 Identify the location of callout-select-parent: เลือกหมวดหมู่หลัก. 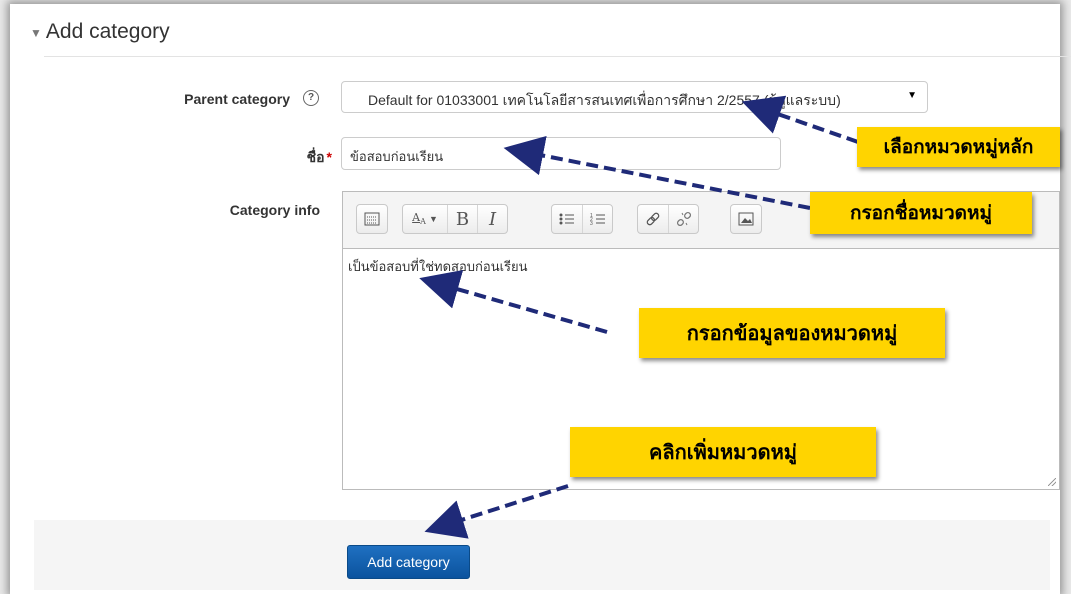
(958, 147).